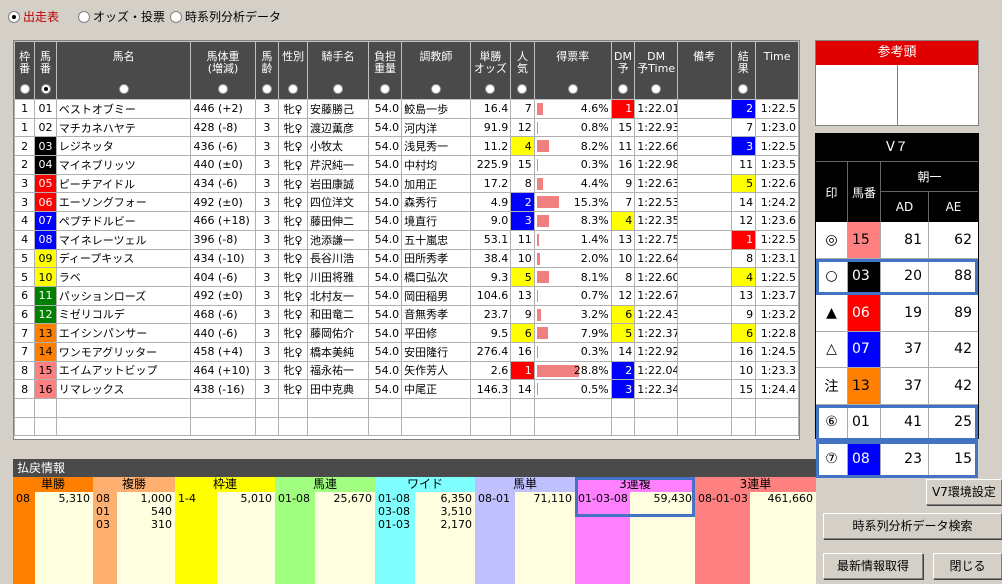  Describe the element at coordinates (33, 16) in the screenshot. I see `radio-entry-table: 出走表` at that location.